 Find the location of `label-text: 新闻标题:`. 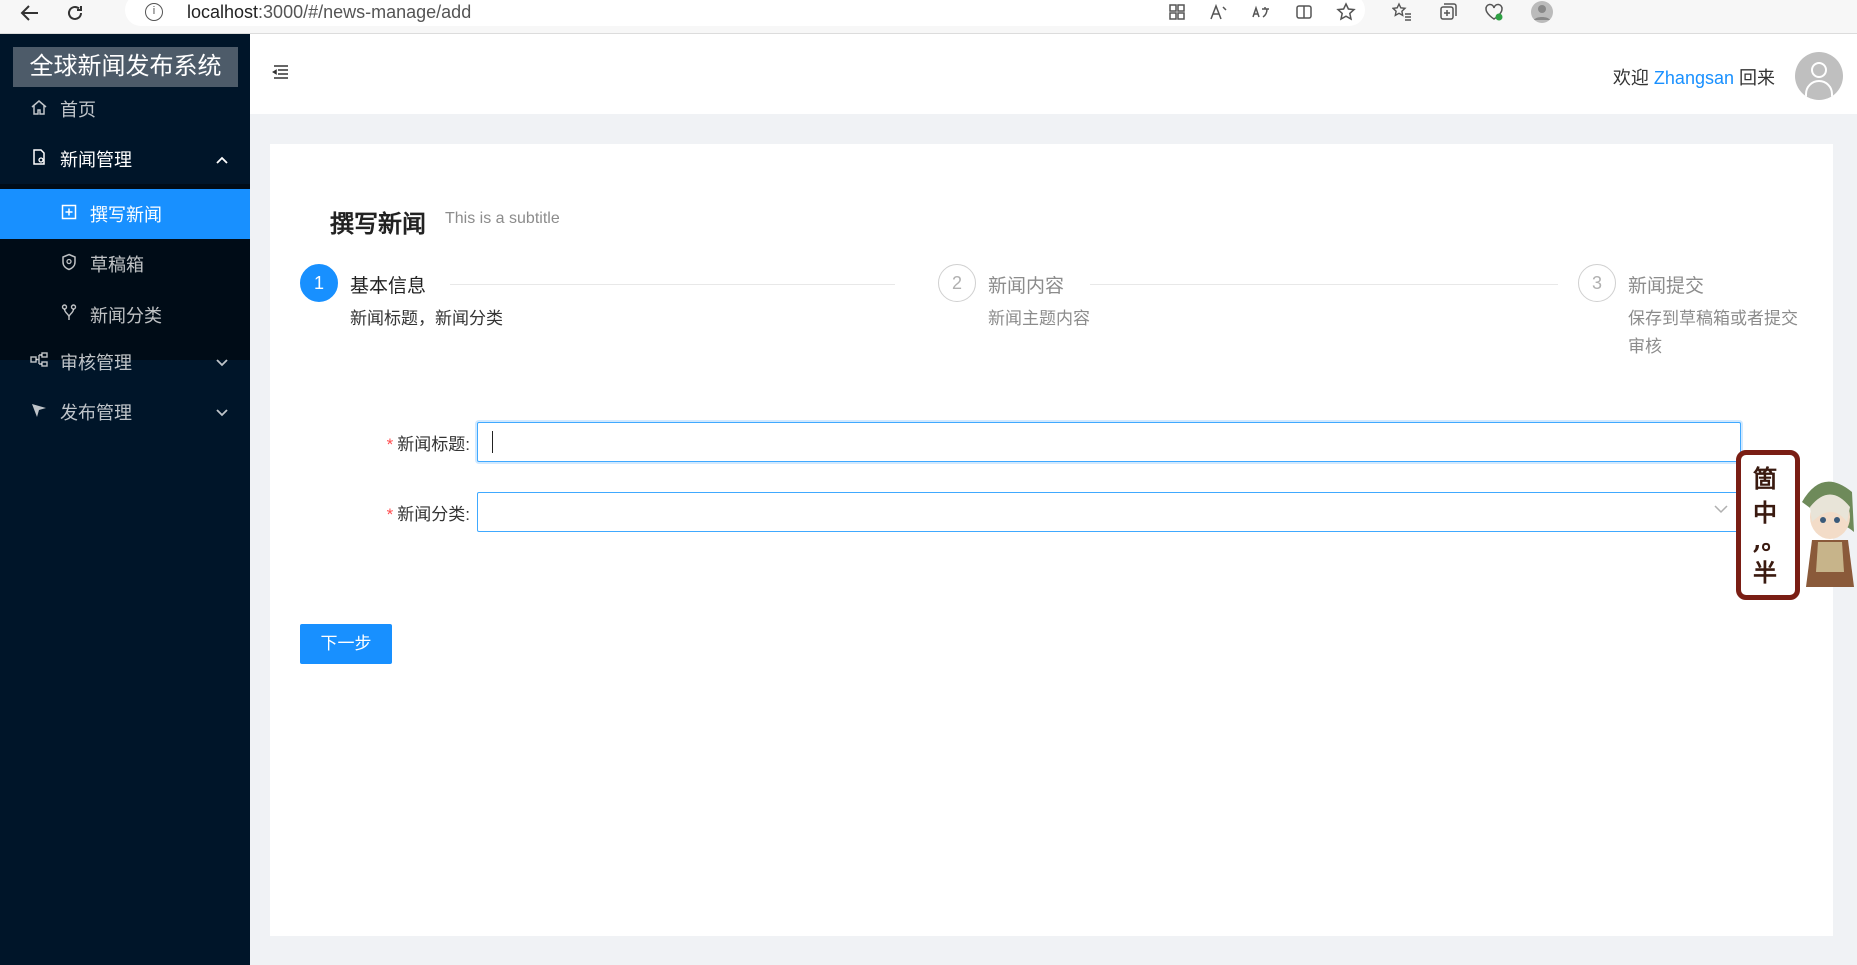

label-text: 新闻标题: is located at coordinates (433, 444).